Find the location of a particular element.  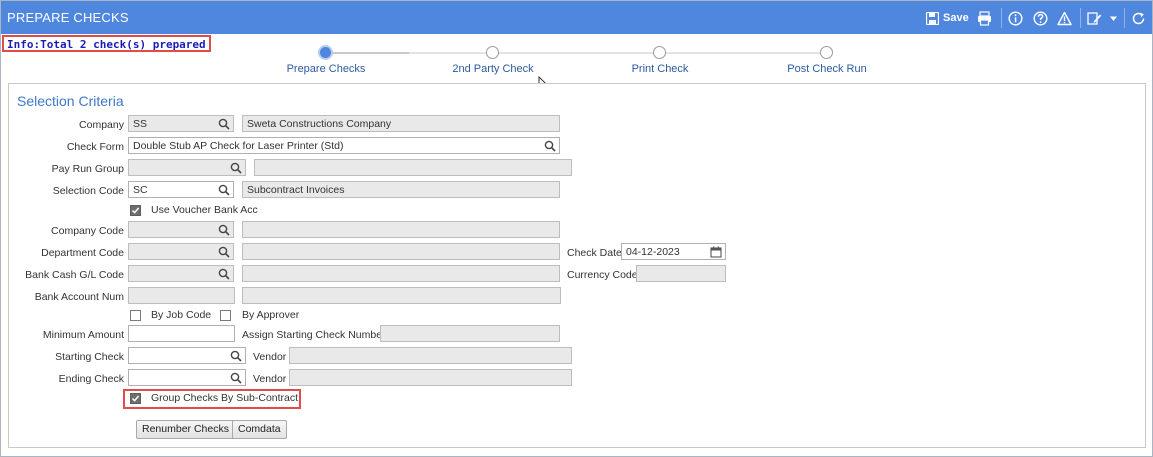

save-button: Save is located at coordinates (947, 18).